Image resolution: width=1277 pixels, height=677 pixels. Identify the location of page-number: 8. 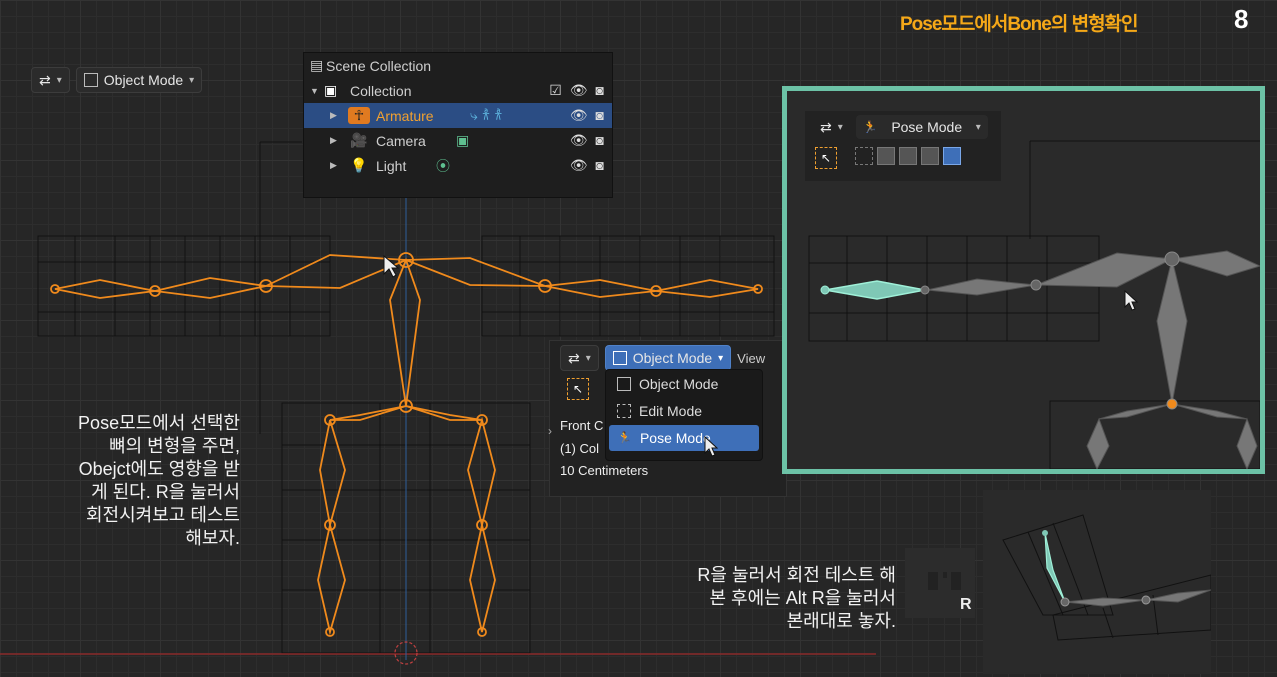
(1241, 19).